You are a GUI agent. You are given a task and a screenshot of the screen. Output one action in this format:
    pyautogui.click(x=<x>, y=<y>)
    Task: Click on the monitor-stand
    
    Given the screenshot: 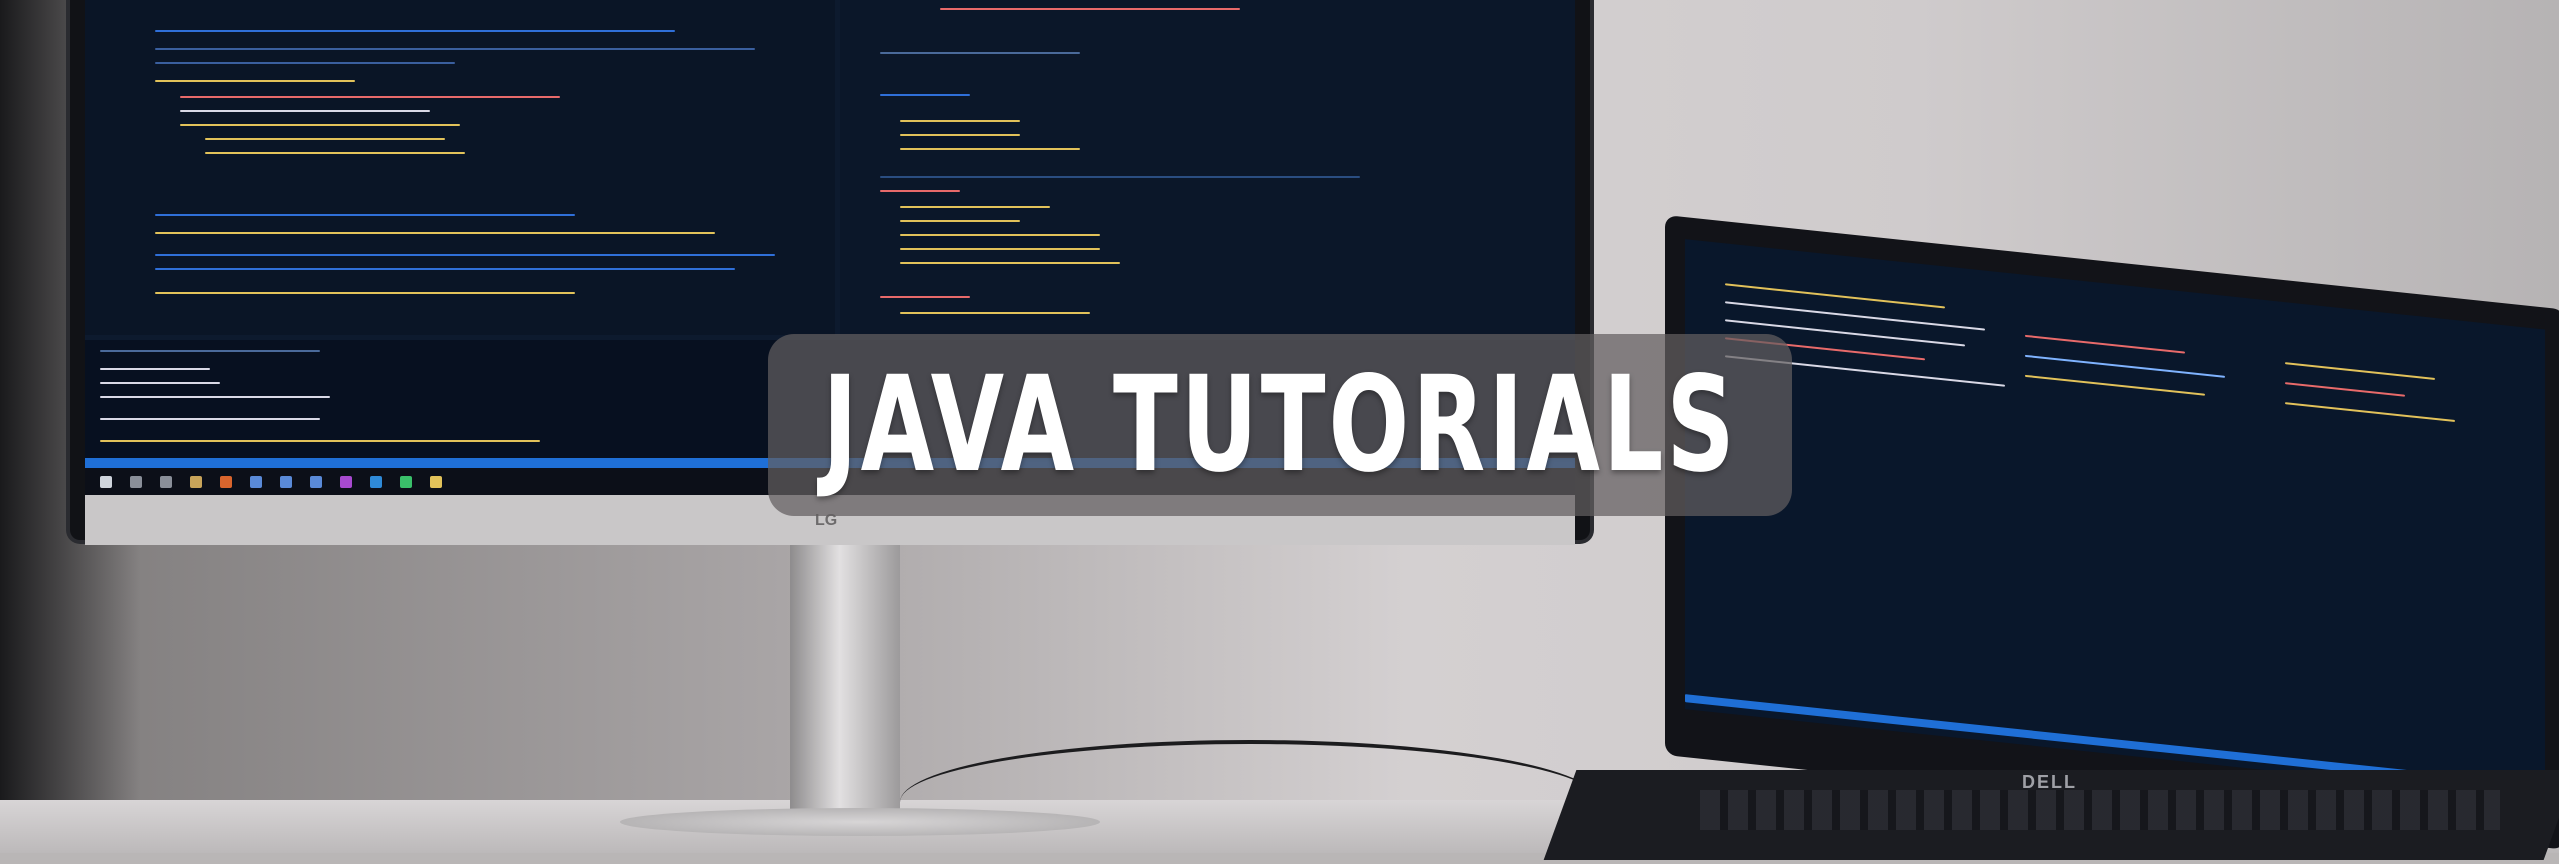 What is the action you would take?
    pyautogui.click(x=845, y=680)
    